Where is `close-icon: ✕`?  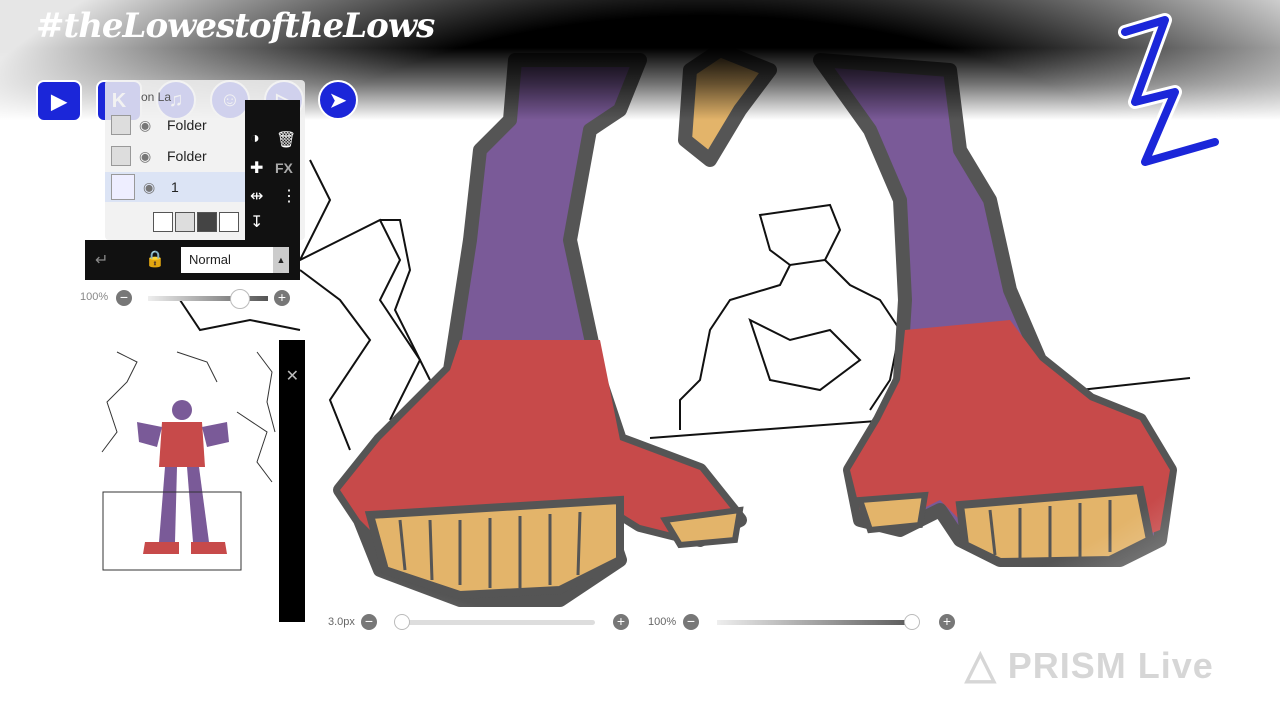
close-icon: ✕ is located at coordinates (292, 376).